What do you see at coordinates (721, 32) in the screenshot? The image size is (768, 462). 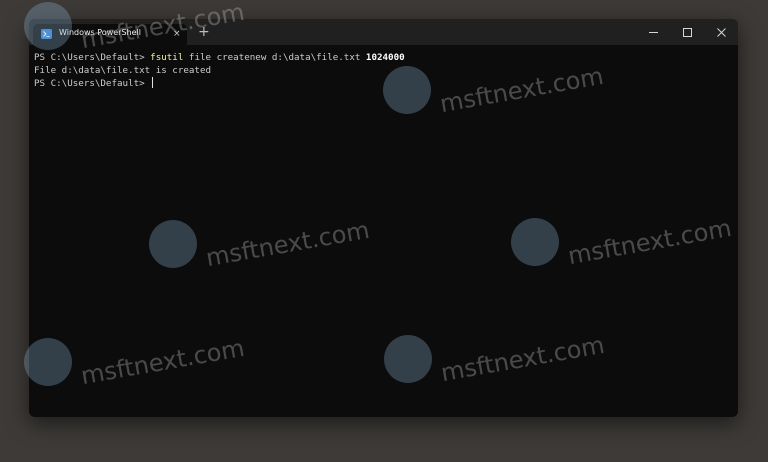 I see `close-icon` at bounding box center [721, 32].